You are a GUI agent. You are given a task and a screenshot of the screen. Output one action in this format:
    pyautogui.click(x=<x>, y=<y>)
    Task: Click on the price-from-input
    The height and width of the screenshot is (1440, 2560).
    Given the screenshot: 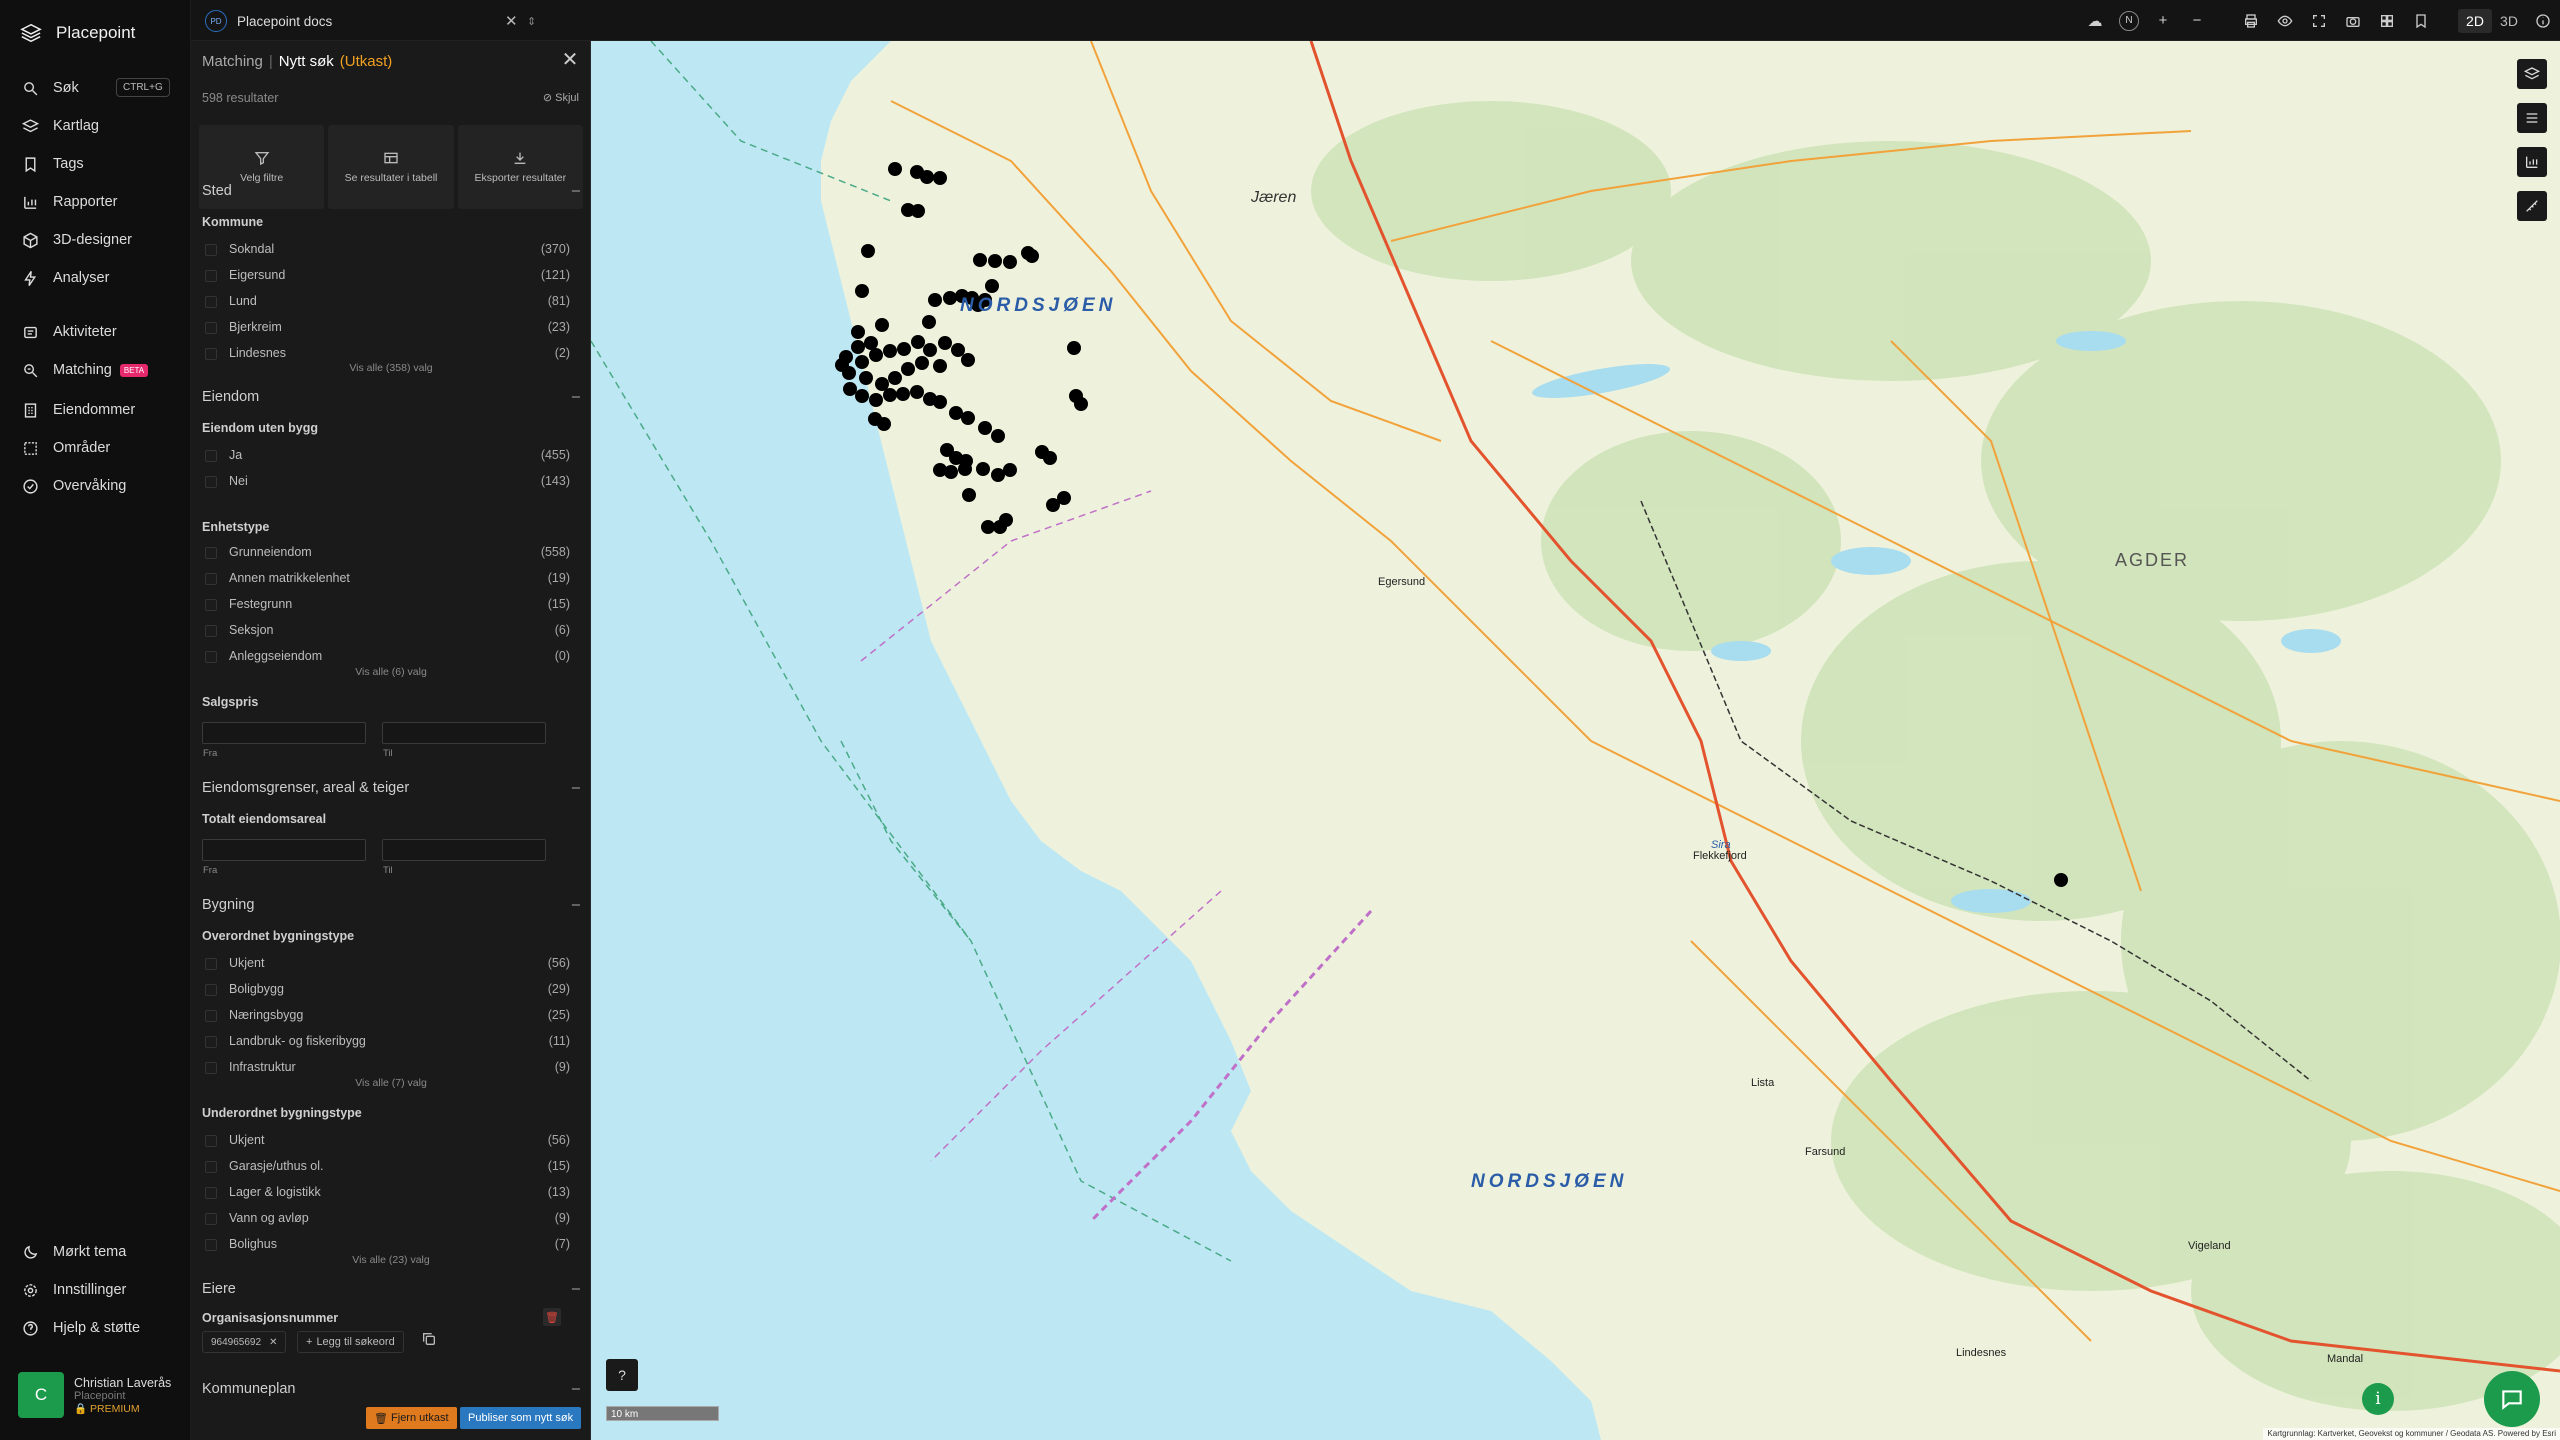 What is the action you would take?
    pyautogui.click(x=284, y=733)
    